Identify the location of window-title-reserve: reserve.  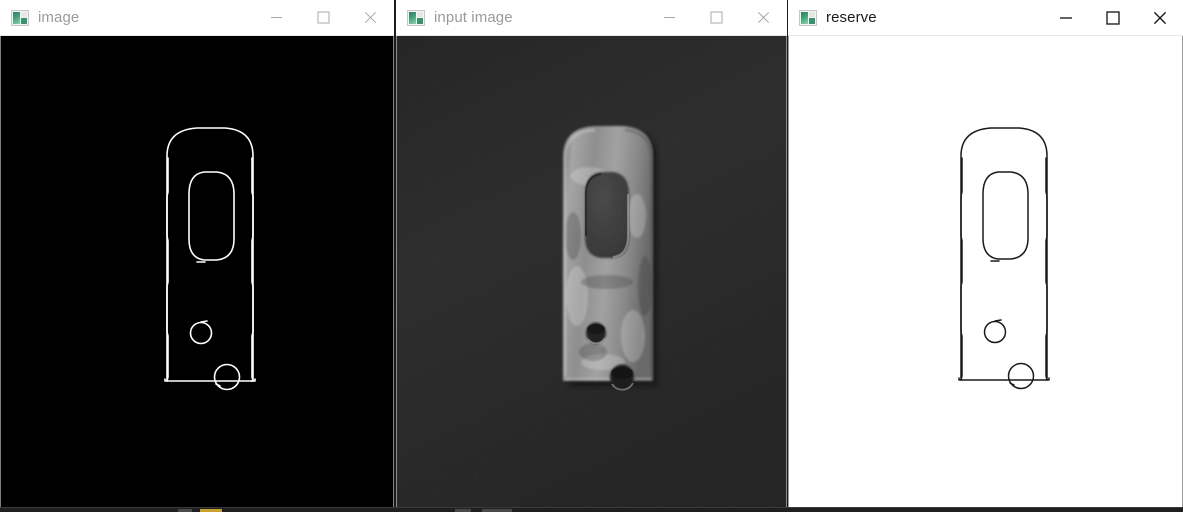
(851, 17).